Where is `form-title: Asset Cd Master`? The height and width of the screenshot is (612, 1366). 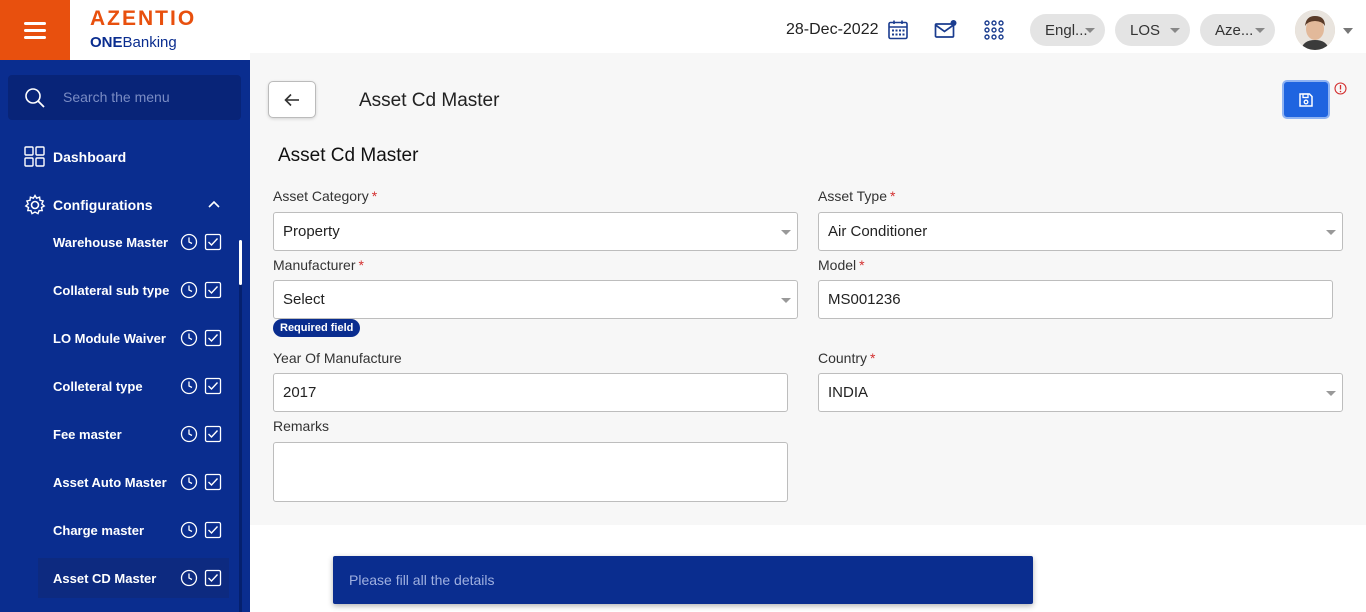
form-title: Asset Cd Master is located at coordinates (348, 155).